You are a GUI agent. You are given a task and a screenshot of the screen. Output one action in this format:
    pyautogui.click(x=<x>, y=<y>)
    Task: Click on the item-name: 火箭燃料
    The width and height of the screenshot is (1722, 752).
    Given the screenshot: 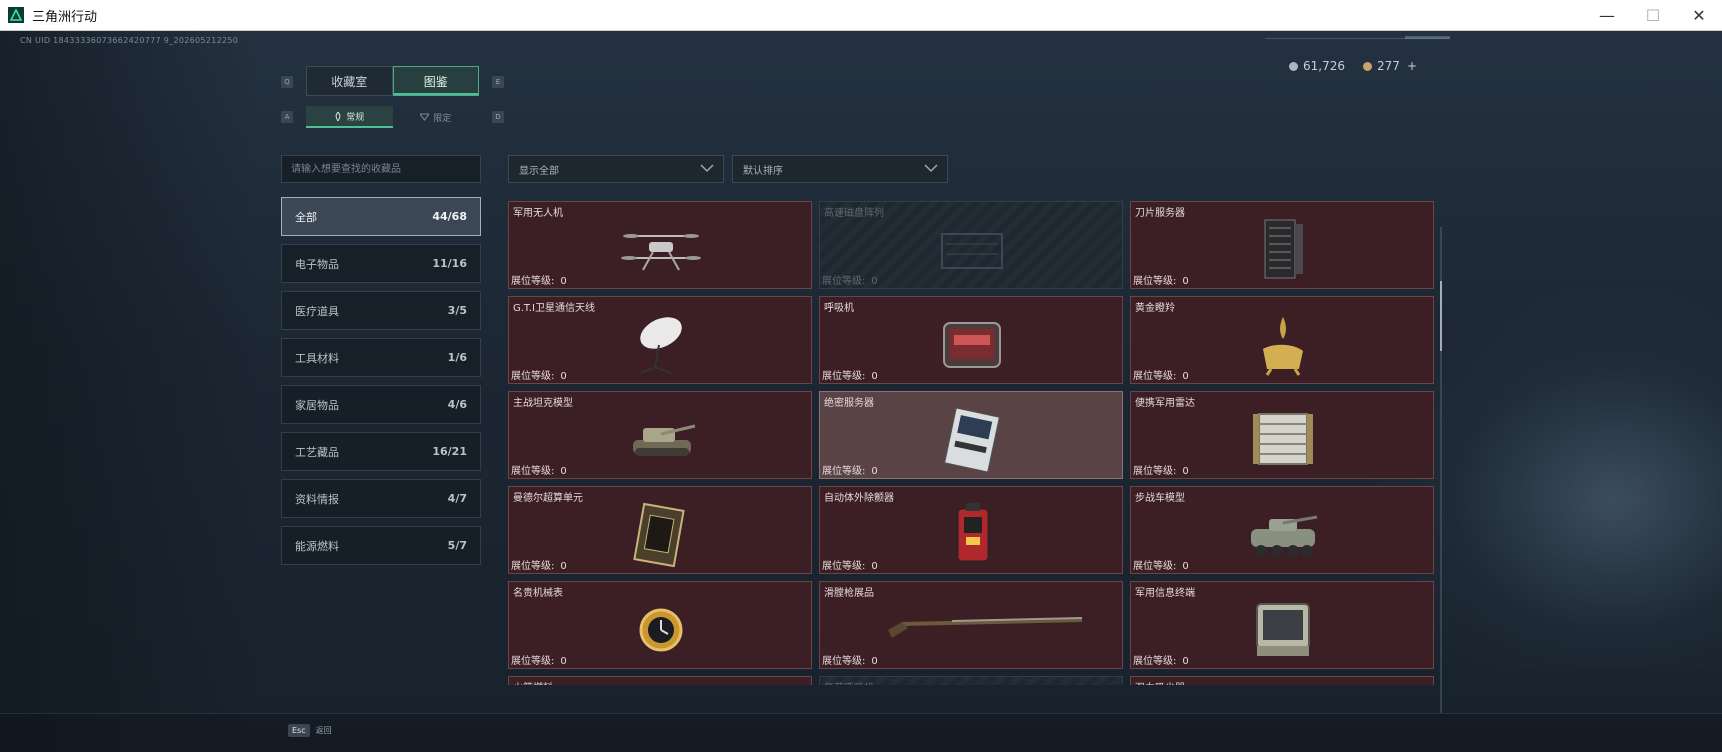 What is the action you would take?
    pyautogui.click(x=533, y=682)
    